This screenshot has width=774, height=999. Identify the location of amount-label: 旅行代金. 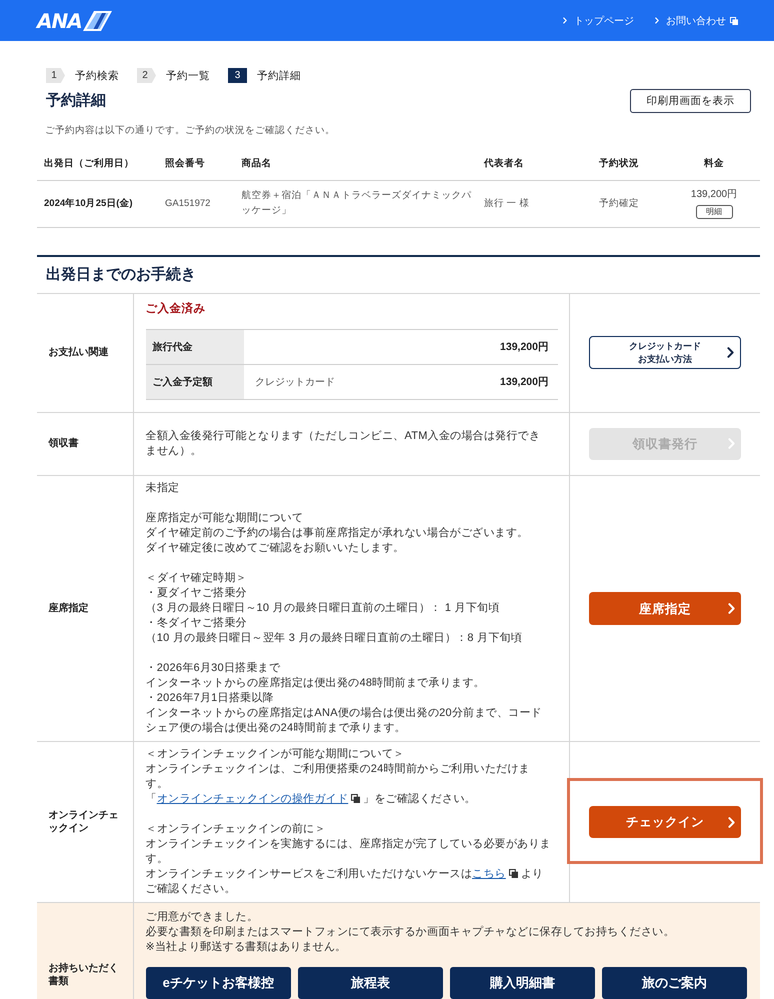
(195, 347).